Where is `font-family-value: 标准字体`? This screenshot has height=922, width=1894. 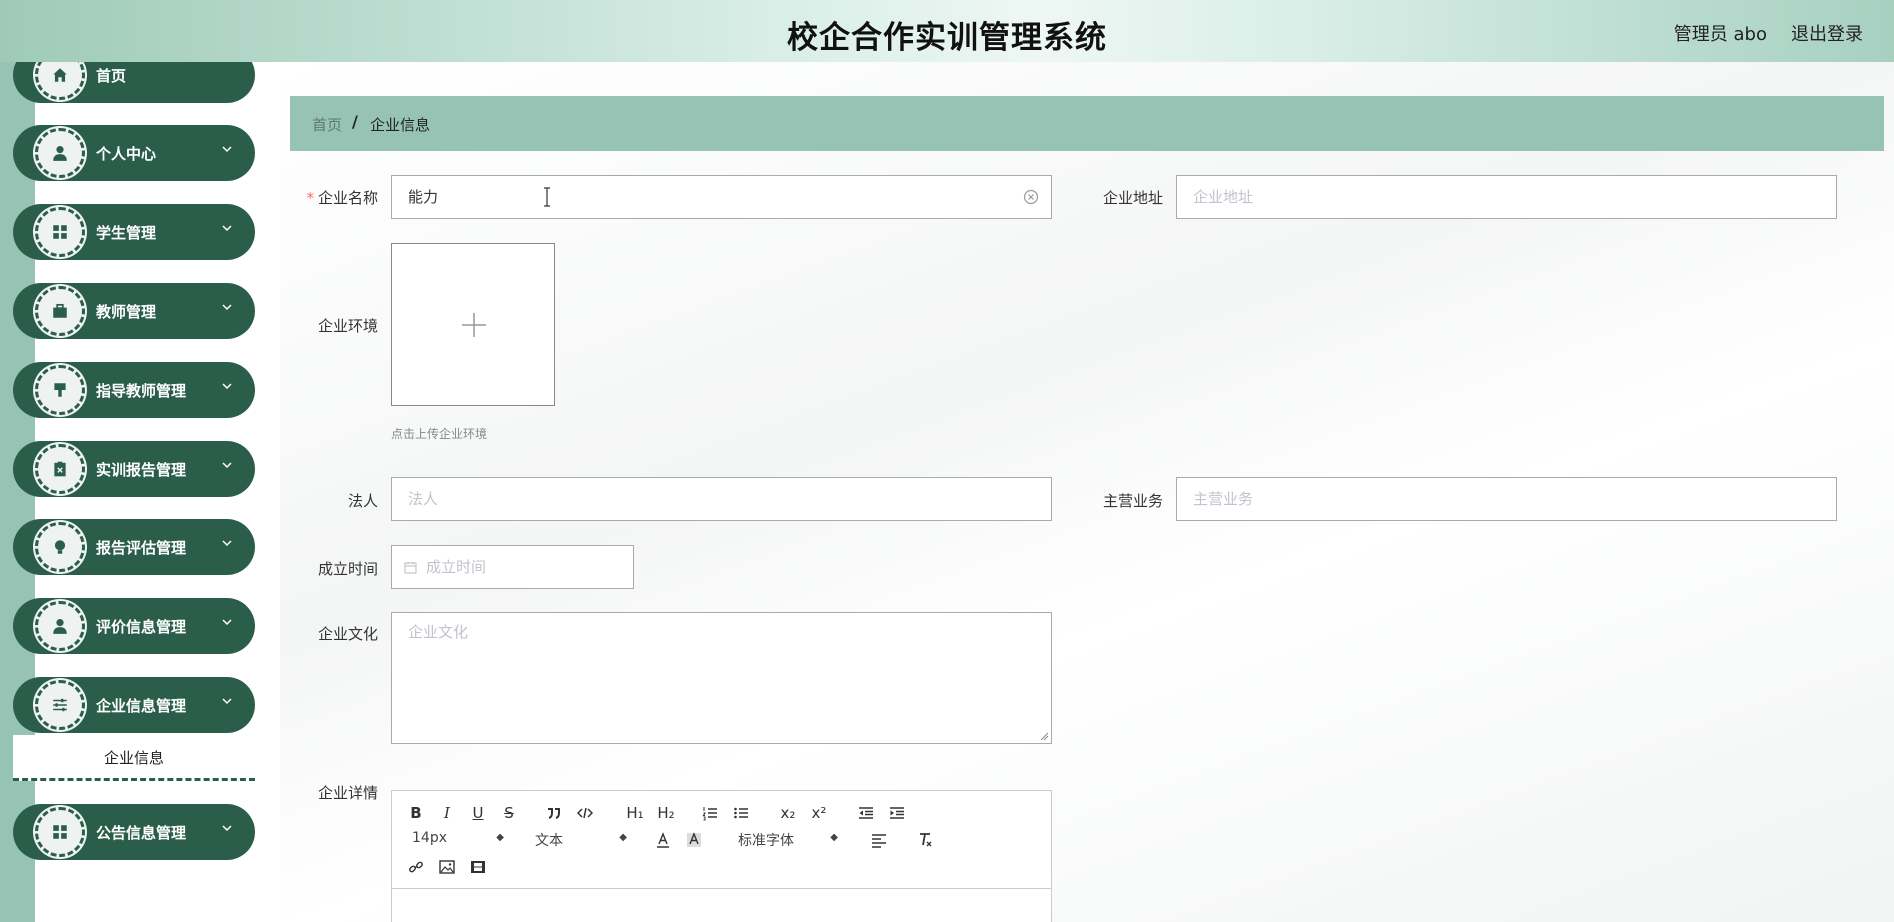
font-family-value: 标准字体 is located at coordinates (766, 841).